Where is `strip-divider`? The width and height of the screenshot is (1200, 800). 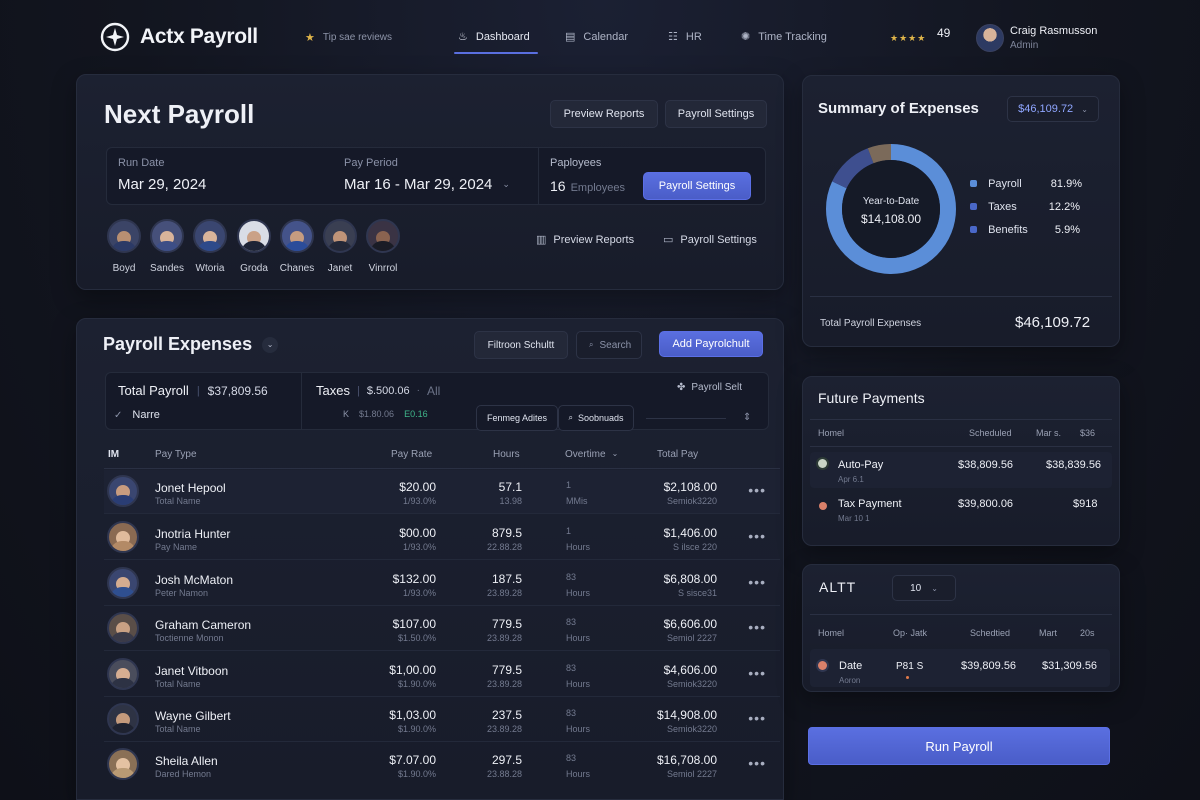
strip-divider is located at coordinates (301, 401).